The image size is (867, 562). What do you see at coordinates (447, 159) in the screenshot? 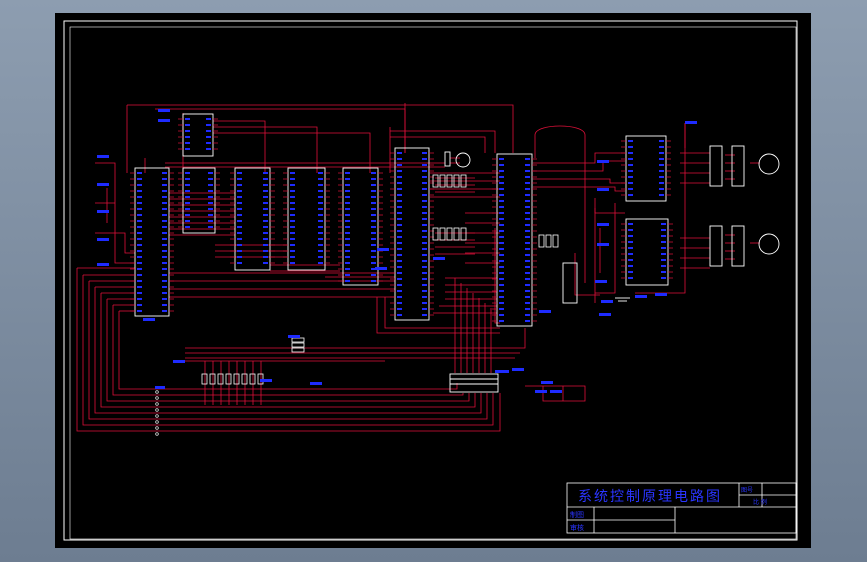
I see `crystal-symbol` at bounding box center [447, 159].